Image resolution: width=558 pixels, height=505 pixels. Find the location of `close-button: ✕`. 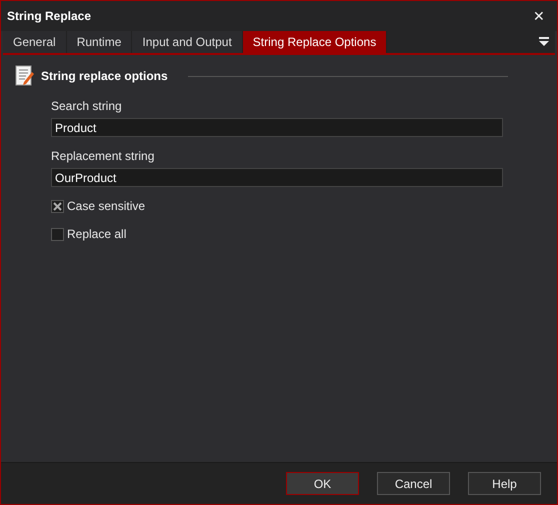

close-button: ✕ is located at coordinates (539, 16).